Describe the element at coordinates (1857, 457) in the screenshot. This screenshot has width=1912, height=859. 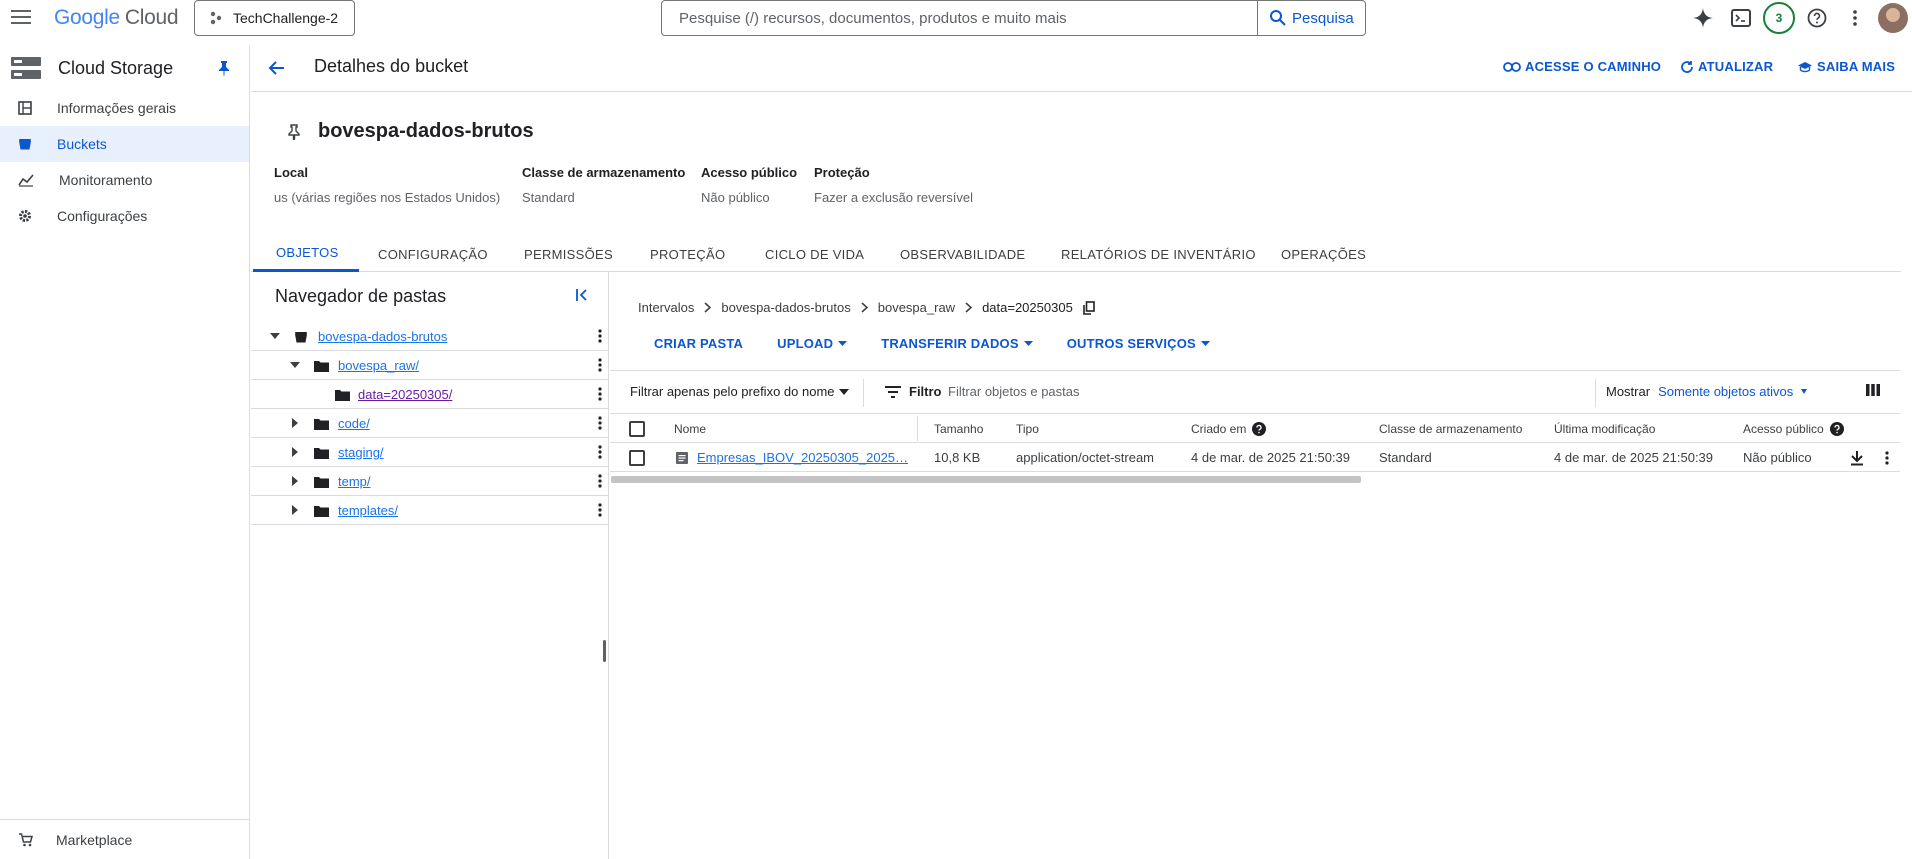
I see `download-icon` at that location.